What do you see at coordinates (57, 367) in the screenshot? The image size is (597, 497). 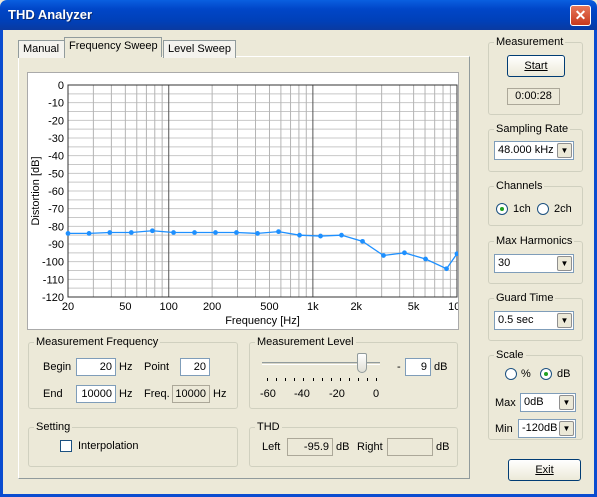 I see `begin-label: Begin` at bounding box center [57, 367].